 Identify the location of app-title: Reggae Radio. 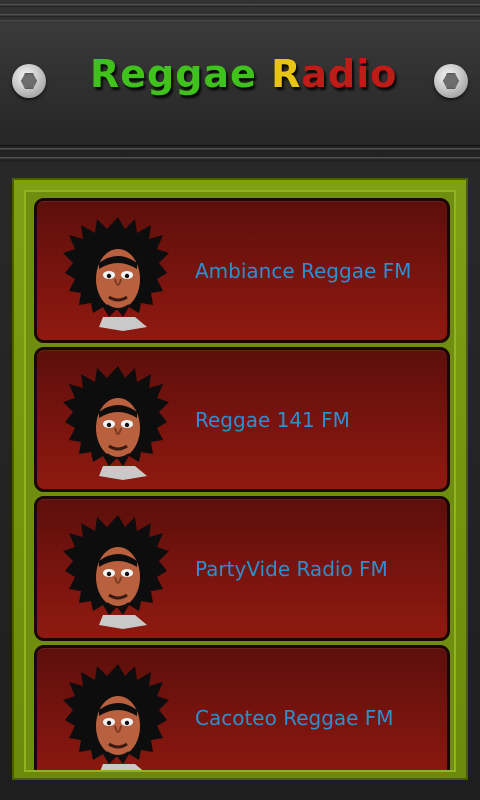
(243, 74).